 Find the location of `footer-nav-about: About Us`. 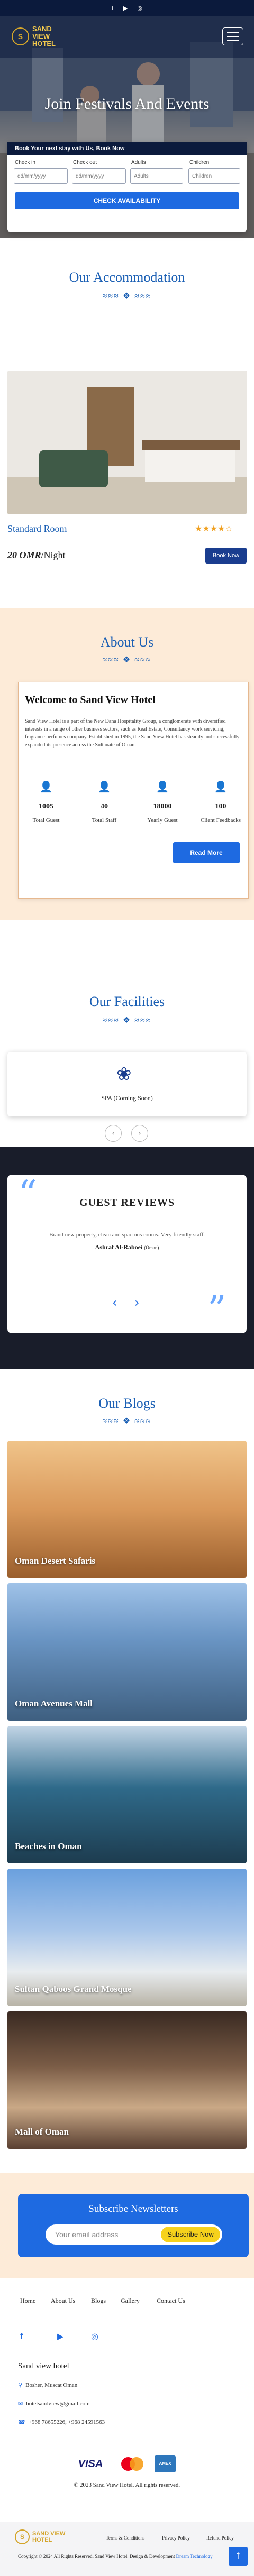

footer-nav-about: About Us is located at coordinates (63, 2301).